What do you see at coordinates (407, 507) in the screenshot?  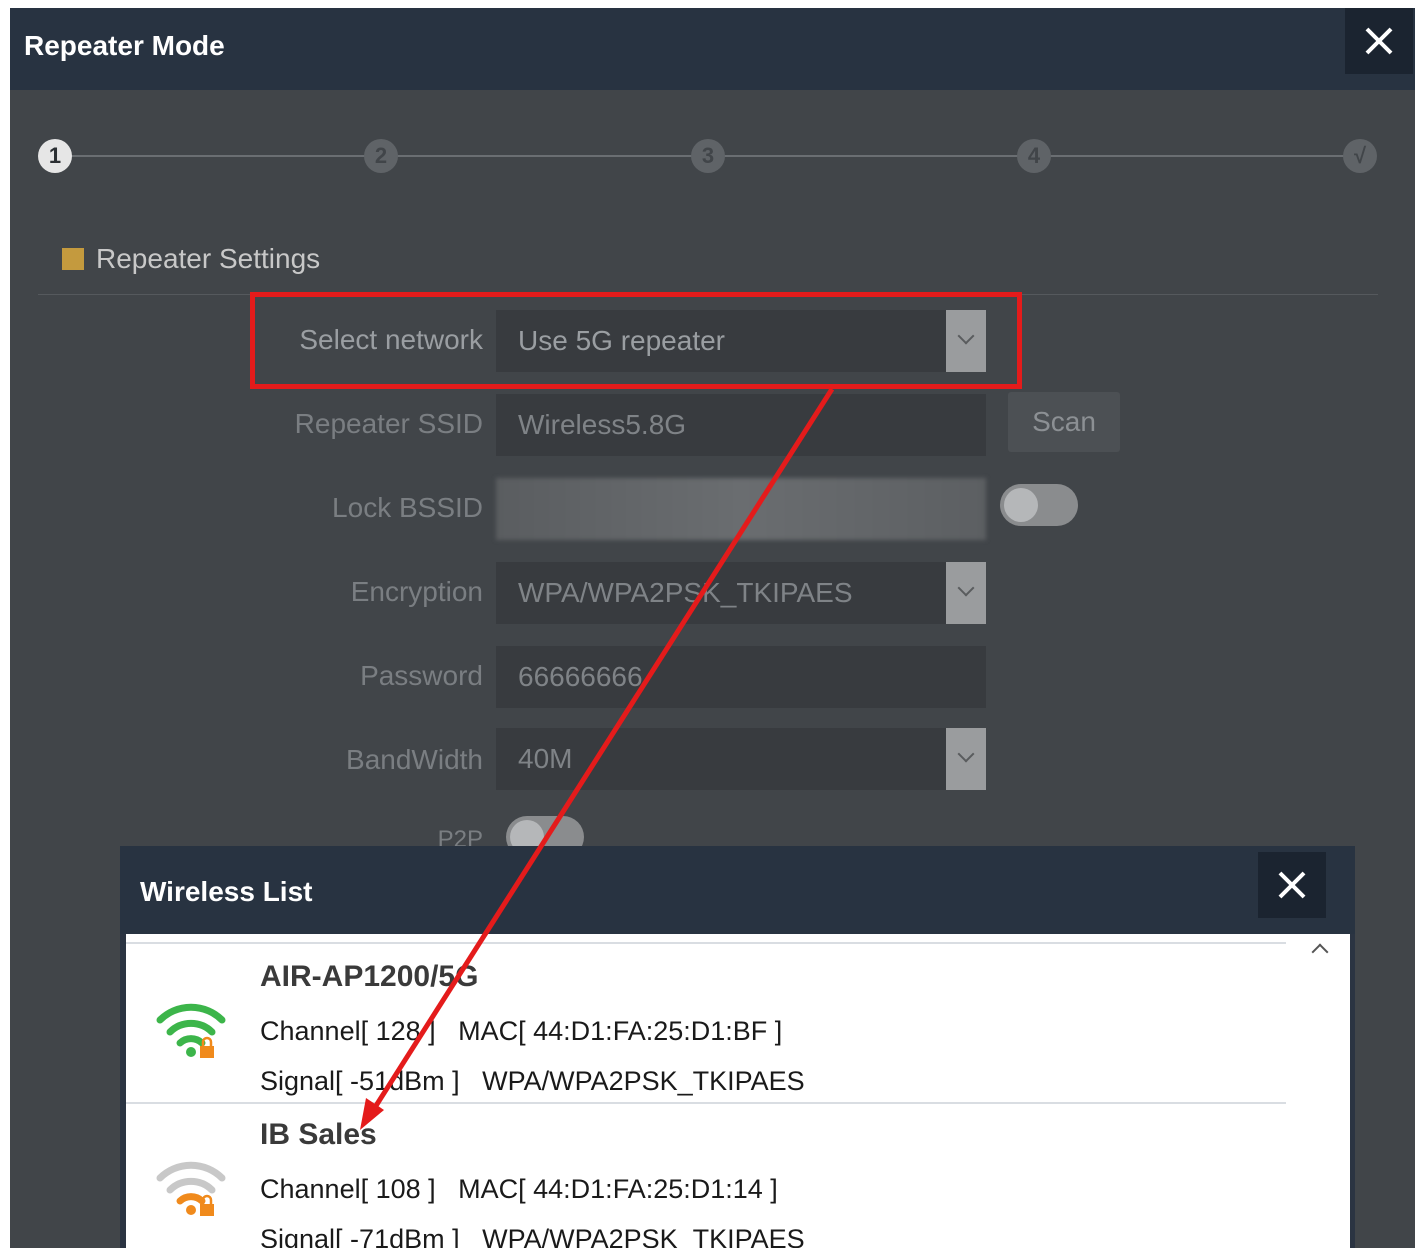 I see `lock-bssid-label: Lock BSSID` at bounding box center [407, 507].